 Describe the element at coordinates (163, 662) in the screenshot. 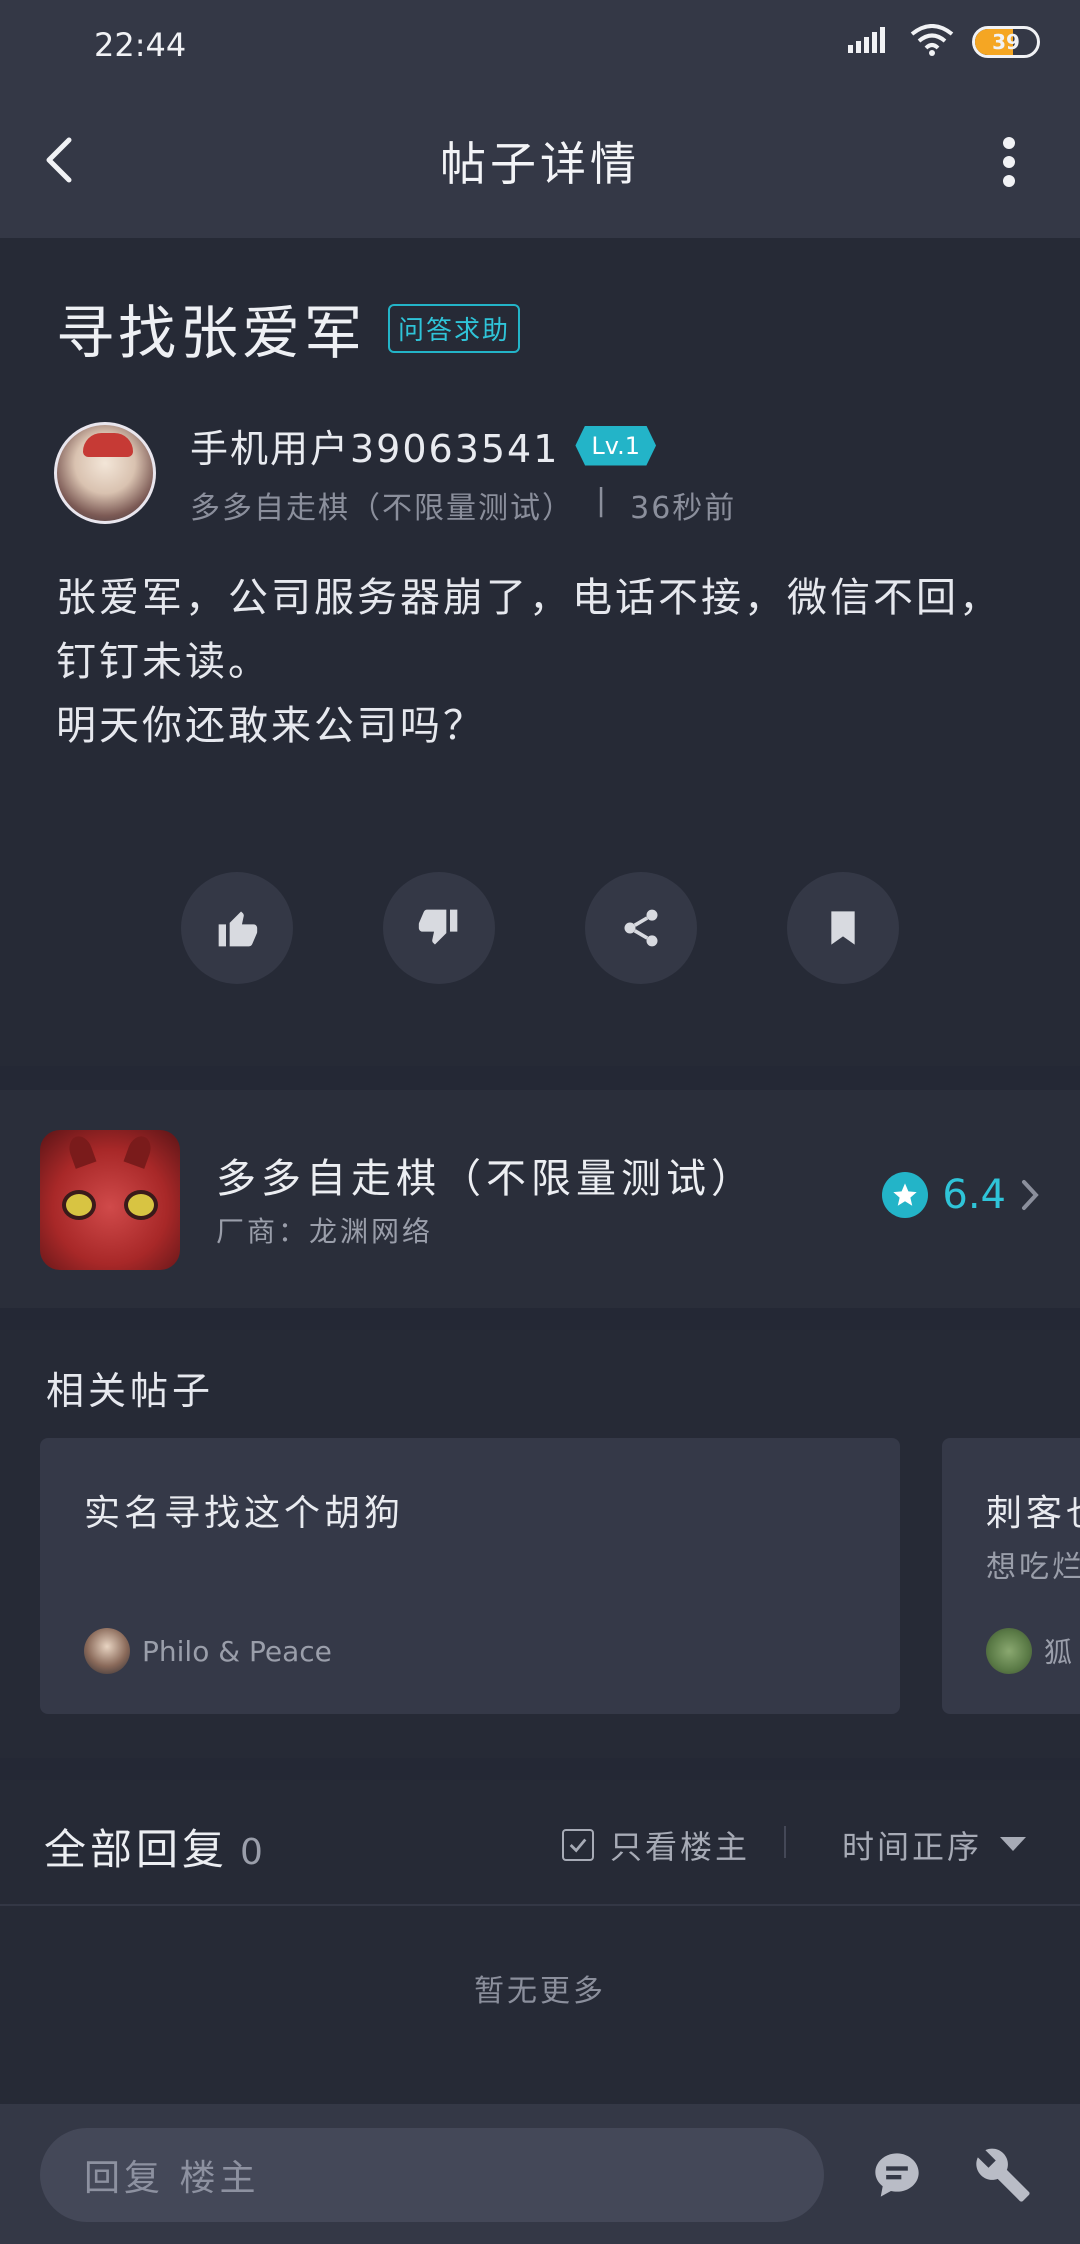

I see `post-body-line: 钉钉未读。` at that location.